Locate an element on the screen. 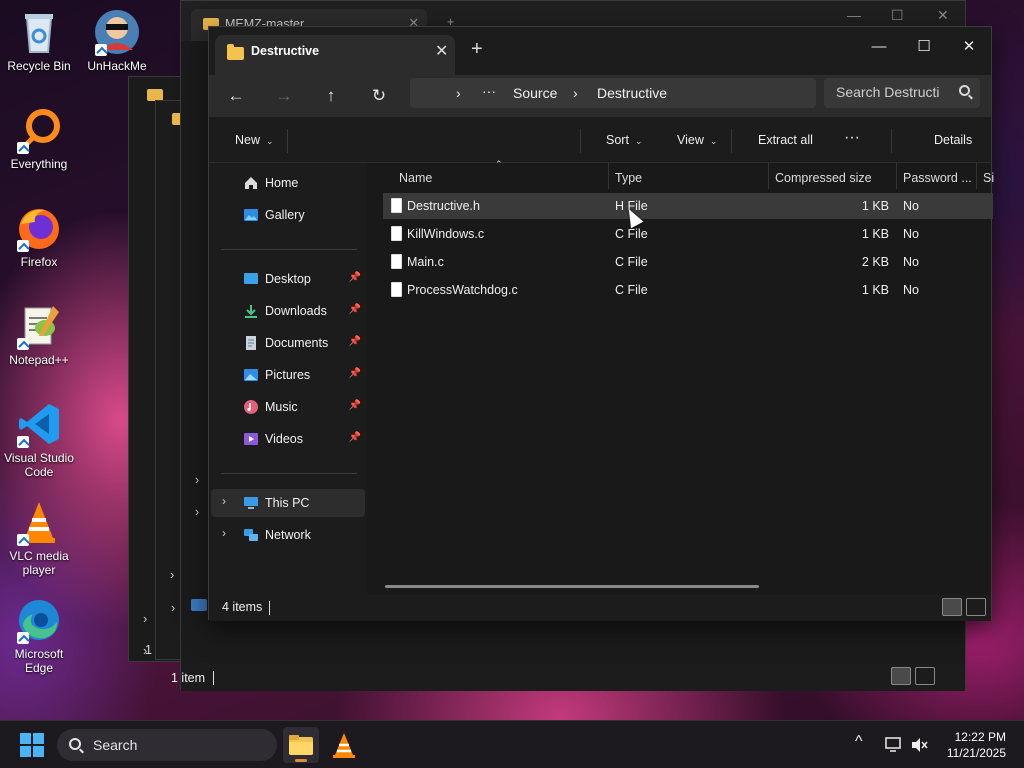  desktop-icon-edge: Microsoft Edge is located at coordinates (39, 636).